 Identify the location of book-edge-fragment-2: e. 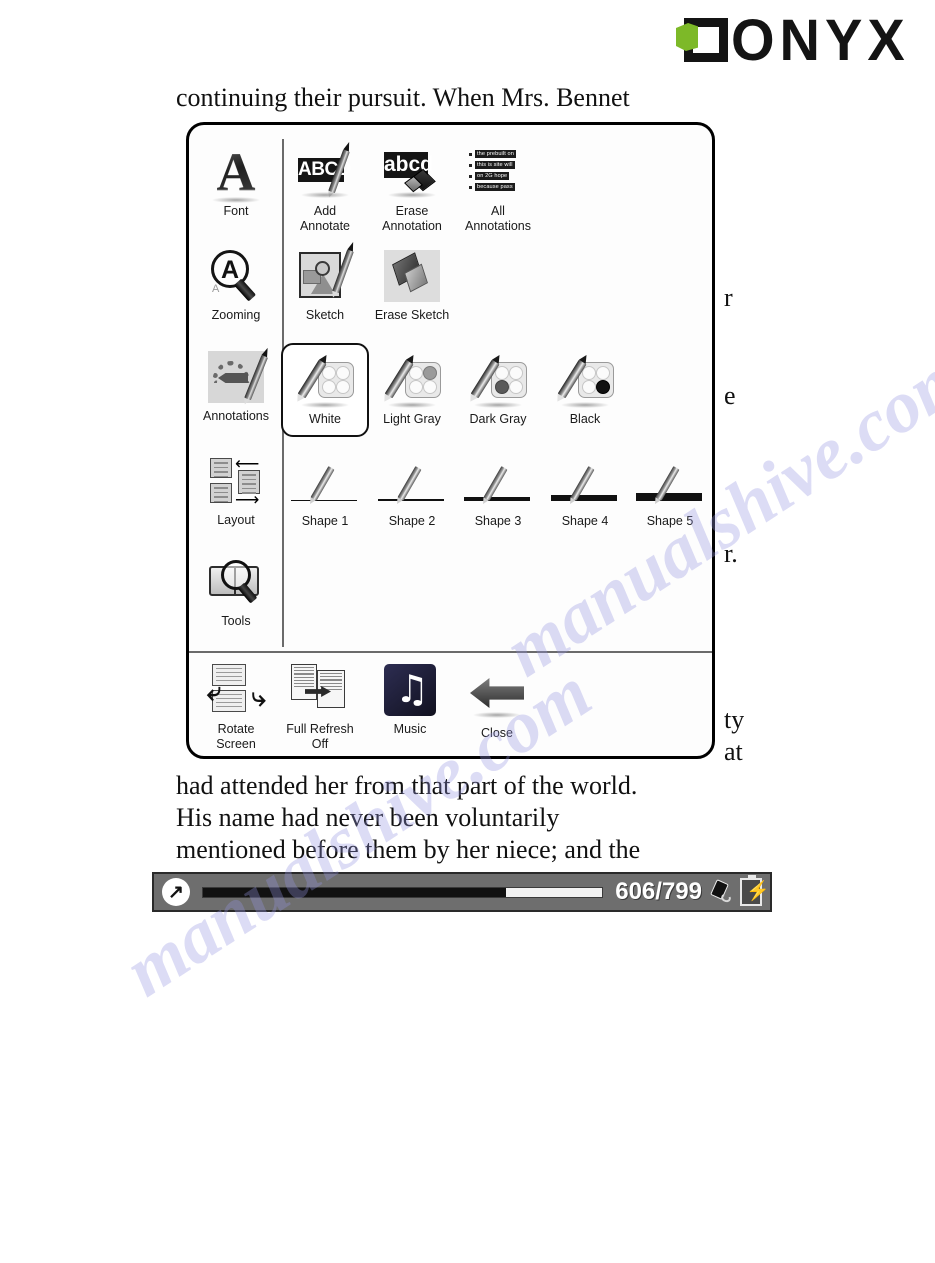
(730, 395).